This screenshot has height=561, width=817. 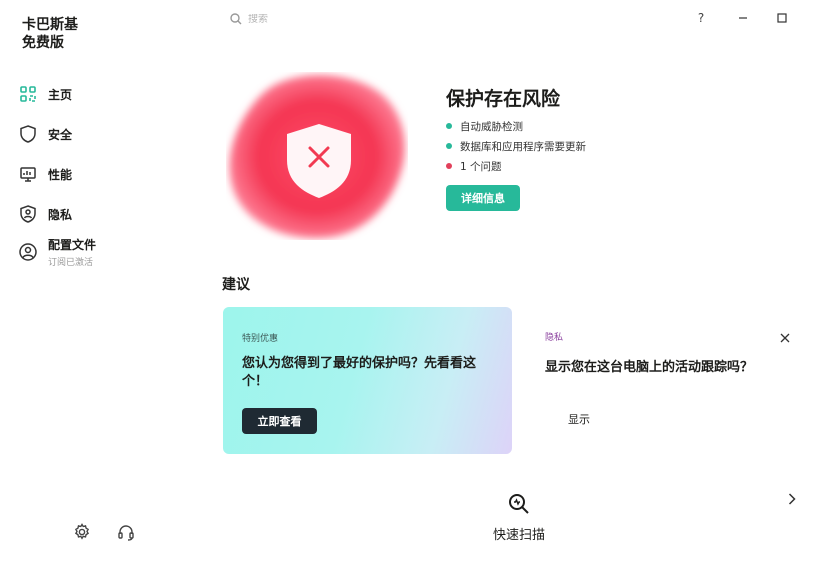 I want to click on view-now-button: 立即查看, so click(x=279, y=421).